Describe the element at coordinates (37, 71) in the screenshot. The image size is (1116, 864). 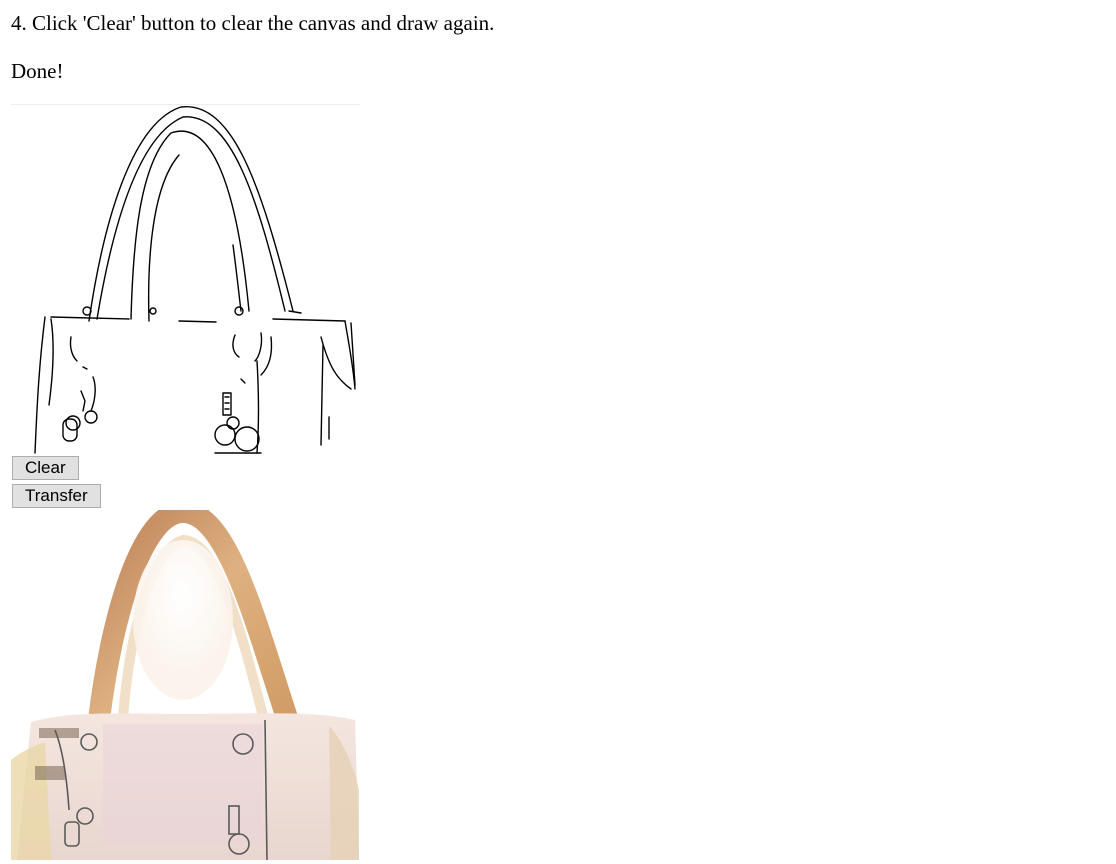
I see `status-text: Done!` at that location.